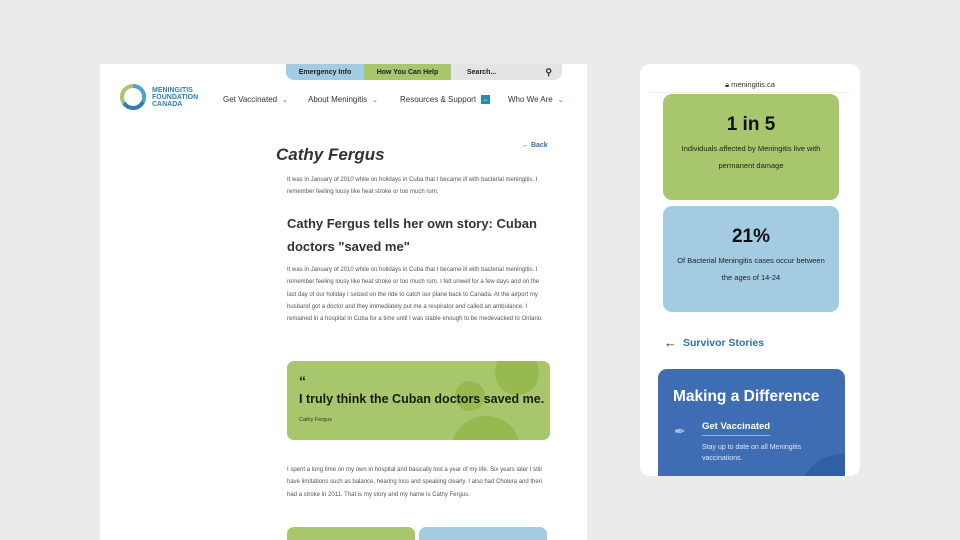 The image size is (960, 540). Describe the element at coordinates (407, 72) in the screenshot. I see `how-you-can-help-button: How You Can Help` at that location.